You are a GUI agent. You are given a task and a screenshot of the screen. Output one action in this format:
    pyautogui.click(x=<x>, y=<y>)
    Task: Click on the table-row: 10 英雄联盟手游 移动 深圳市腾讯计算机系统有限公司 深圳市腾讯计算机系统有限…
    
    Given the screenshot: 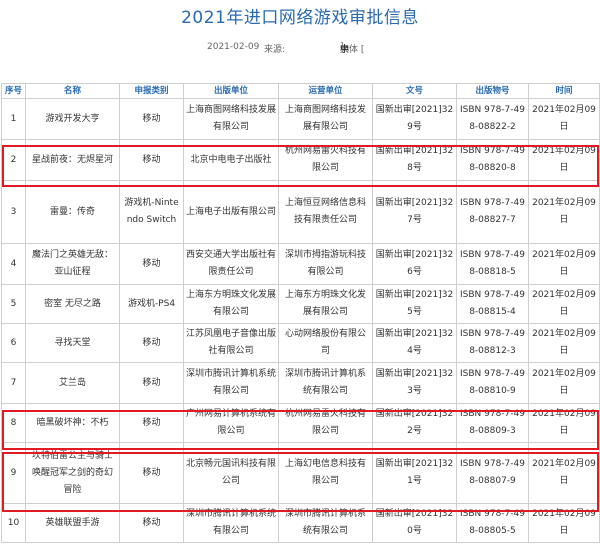 What is the action you would take?
    pyautogui.click(x=300, y=523)
    